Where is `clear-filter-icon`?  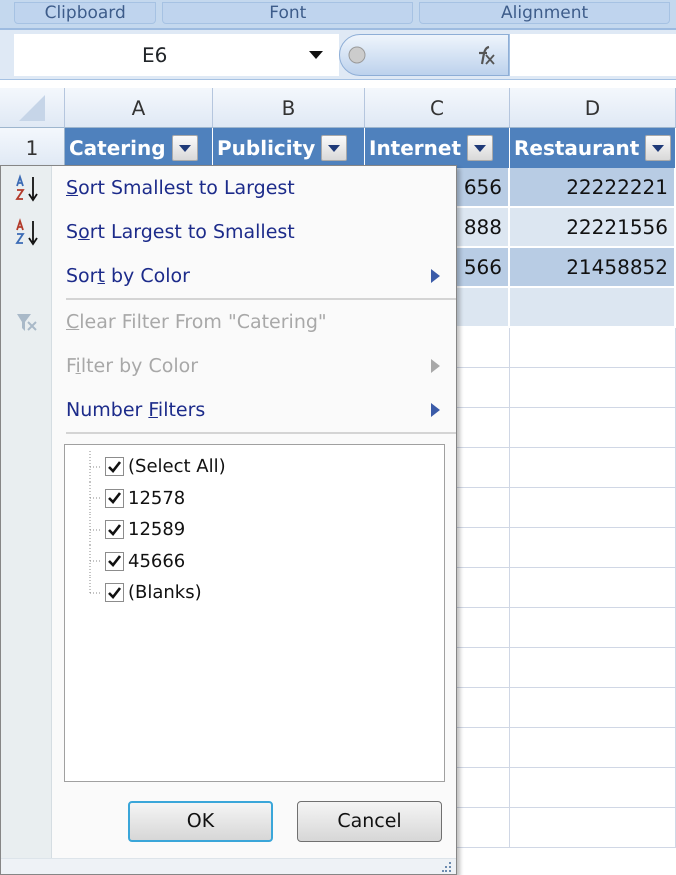
clear-filter-icon is located at coordinates (26, 322).